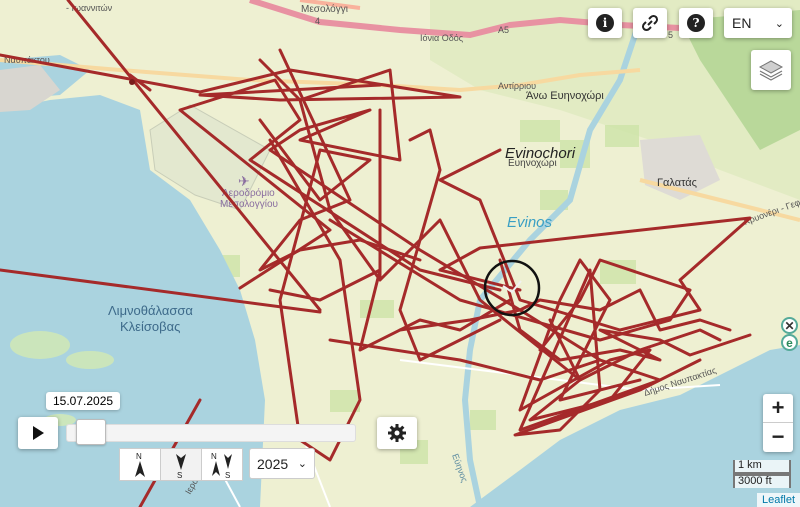  I want to click on direction-south-button: S, so click(181, 464).